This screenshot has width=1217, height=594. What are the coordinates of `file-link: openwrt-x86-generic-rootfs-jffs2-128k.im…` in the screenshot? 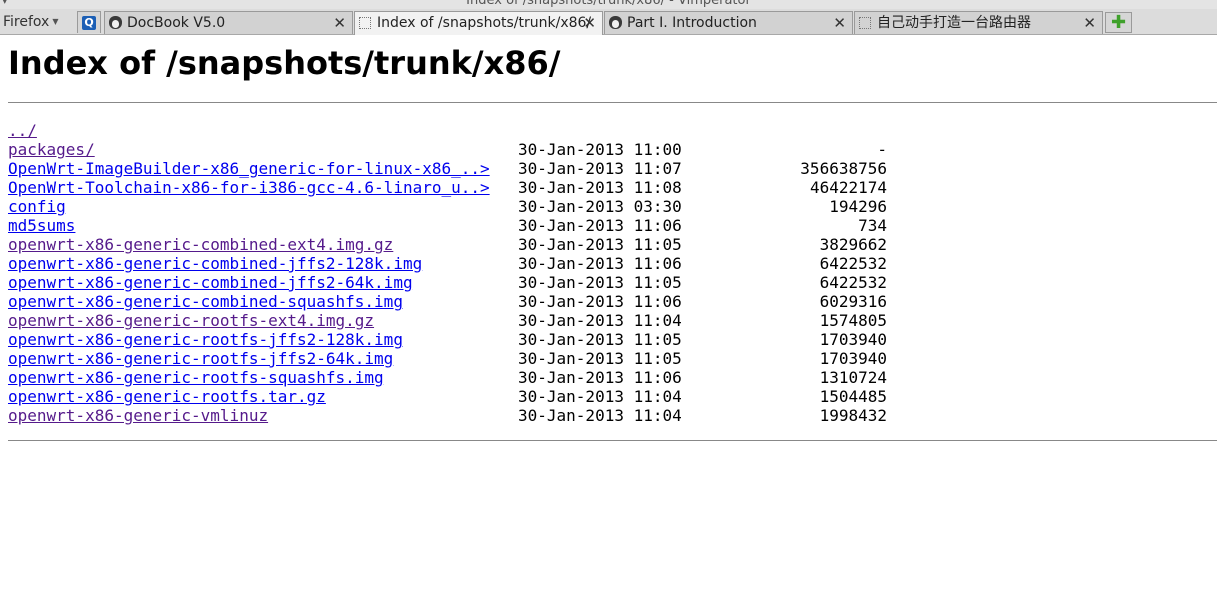 It's located at (205, 339).